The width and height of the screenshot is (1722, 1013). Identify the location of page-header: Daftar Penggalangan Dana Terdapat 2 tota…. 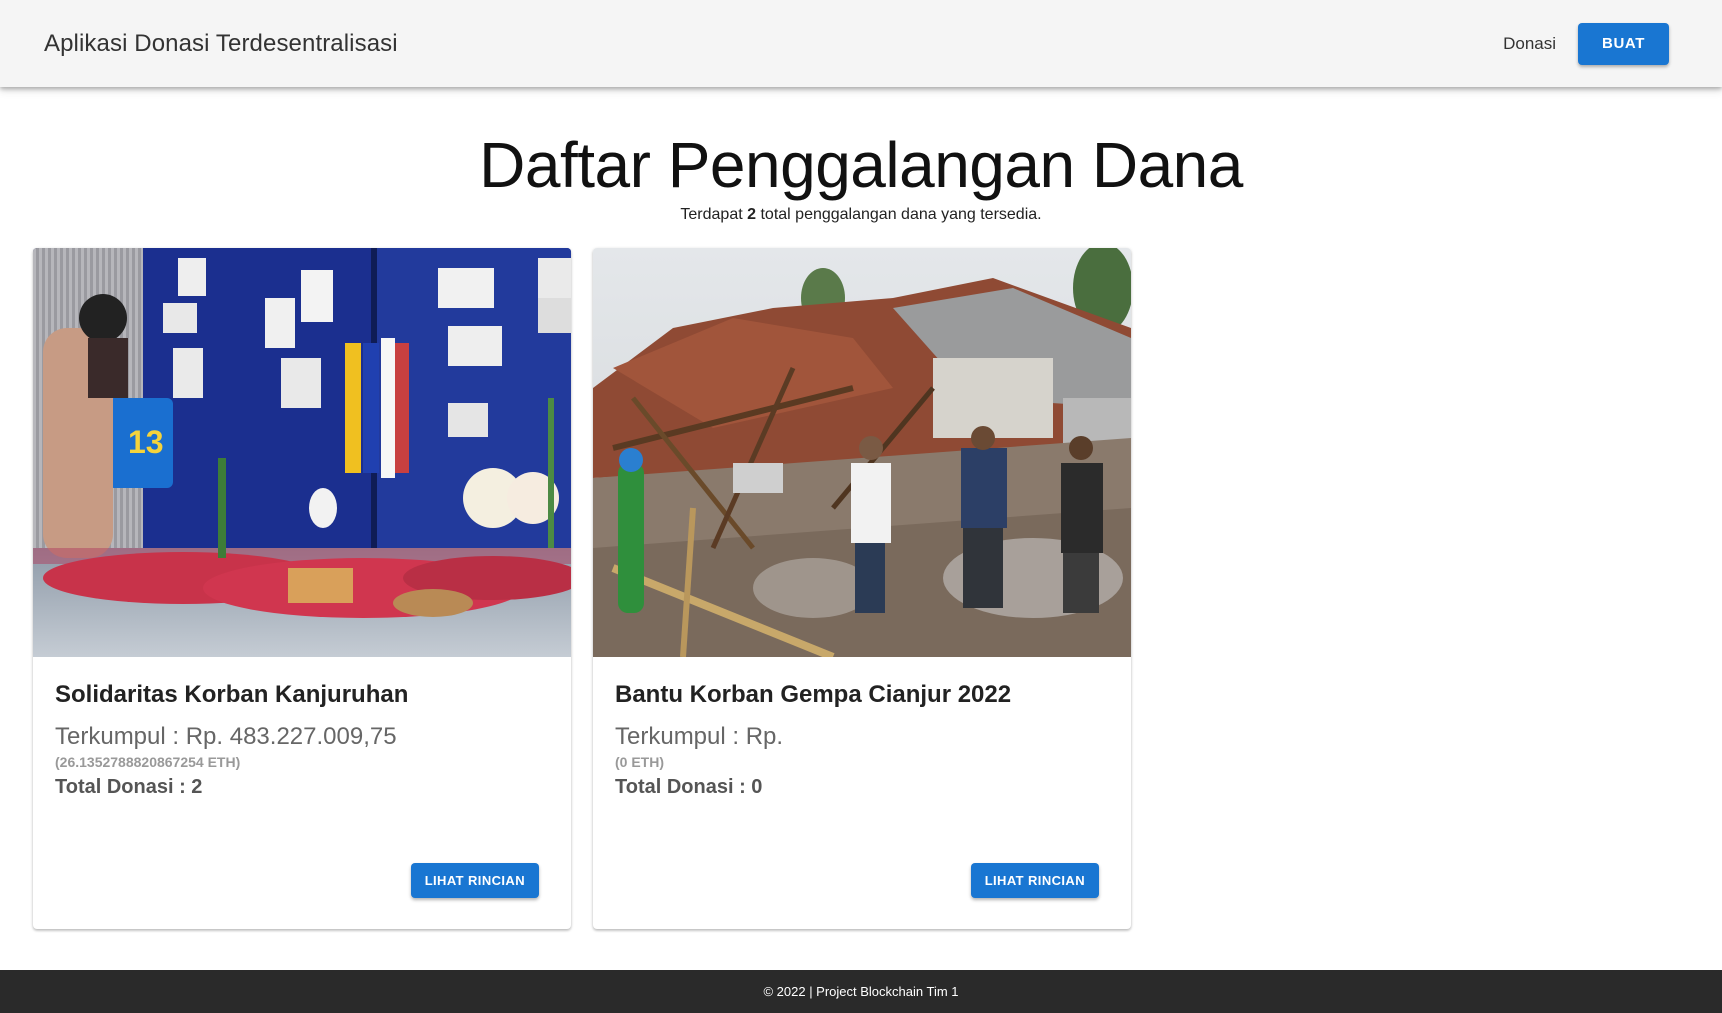
(861, 176).